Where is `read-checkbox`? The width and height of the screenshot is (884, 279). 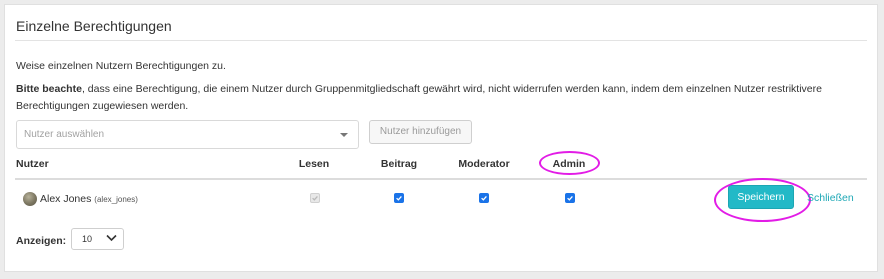 read-checkbox is located at coordinates (315, 198).